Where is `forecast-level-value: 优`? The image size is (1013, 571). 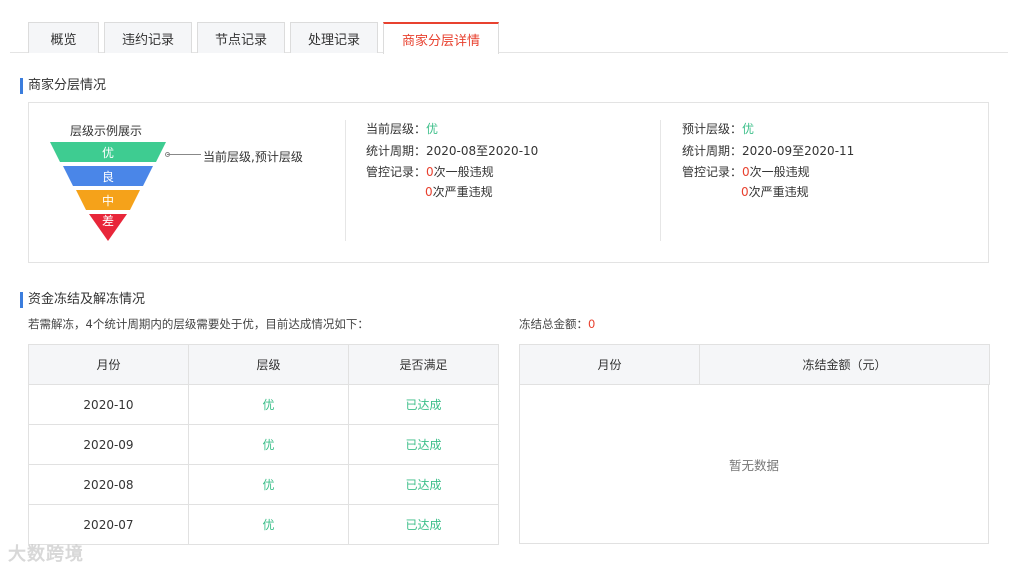 forecast-level-value: 优 is located at coordinates (748, 129).